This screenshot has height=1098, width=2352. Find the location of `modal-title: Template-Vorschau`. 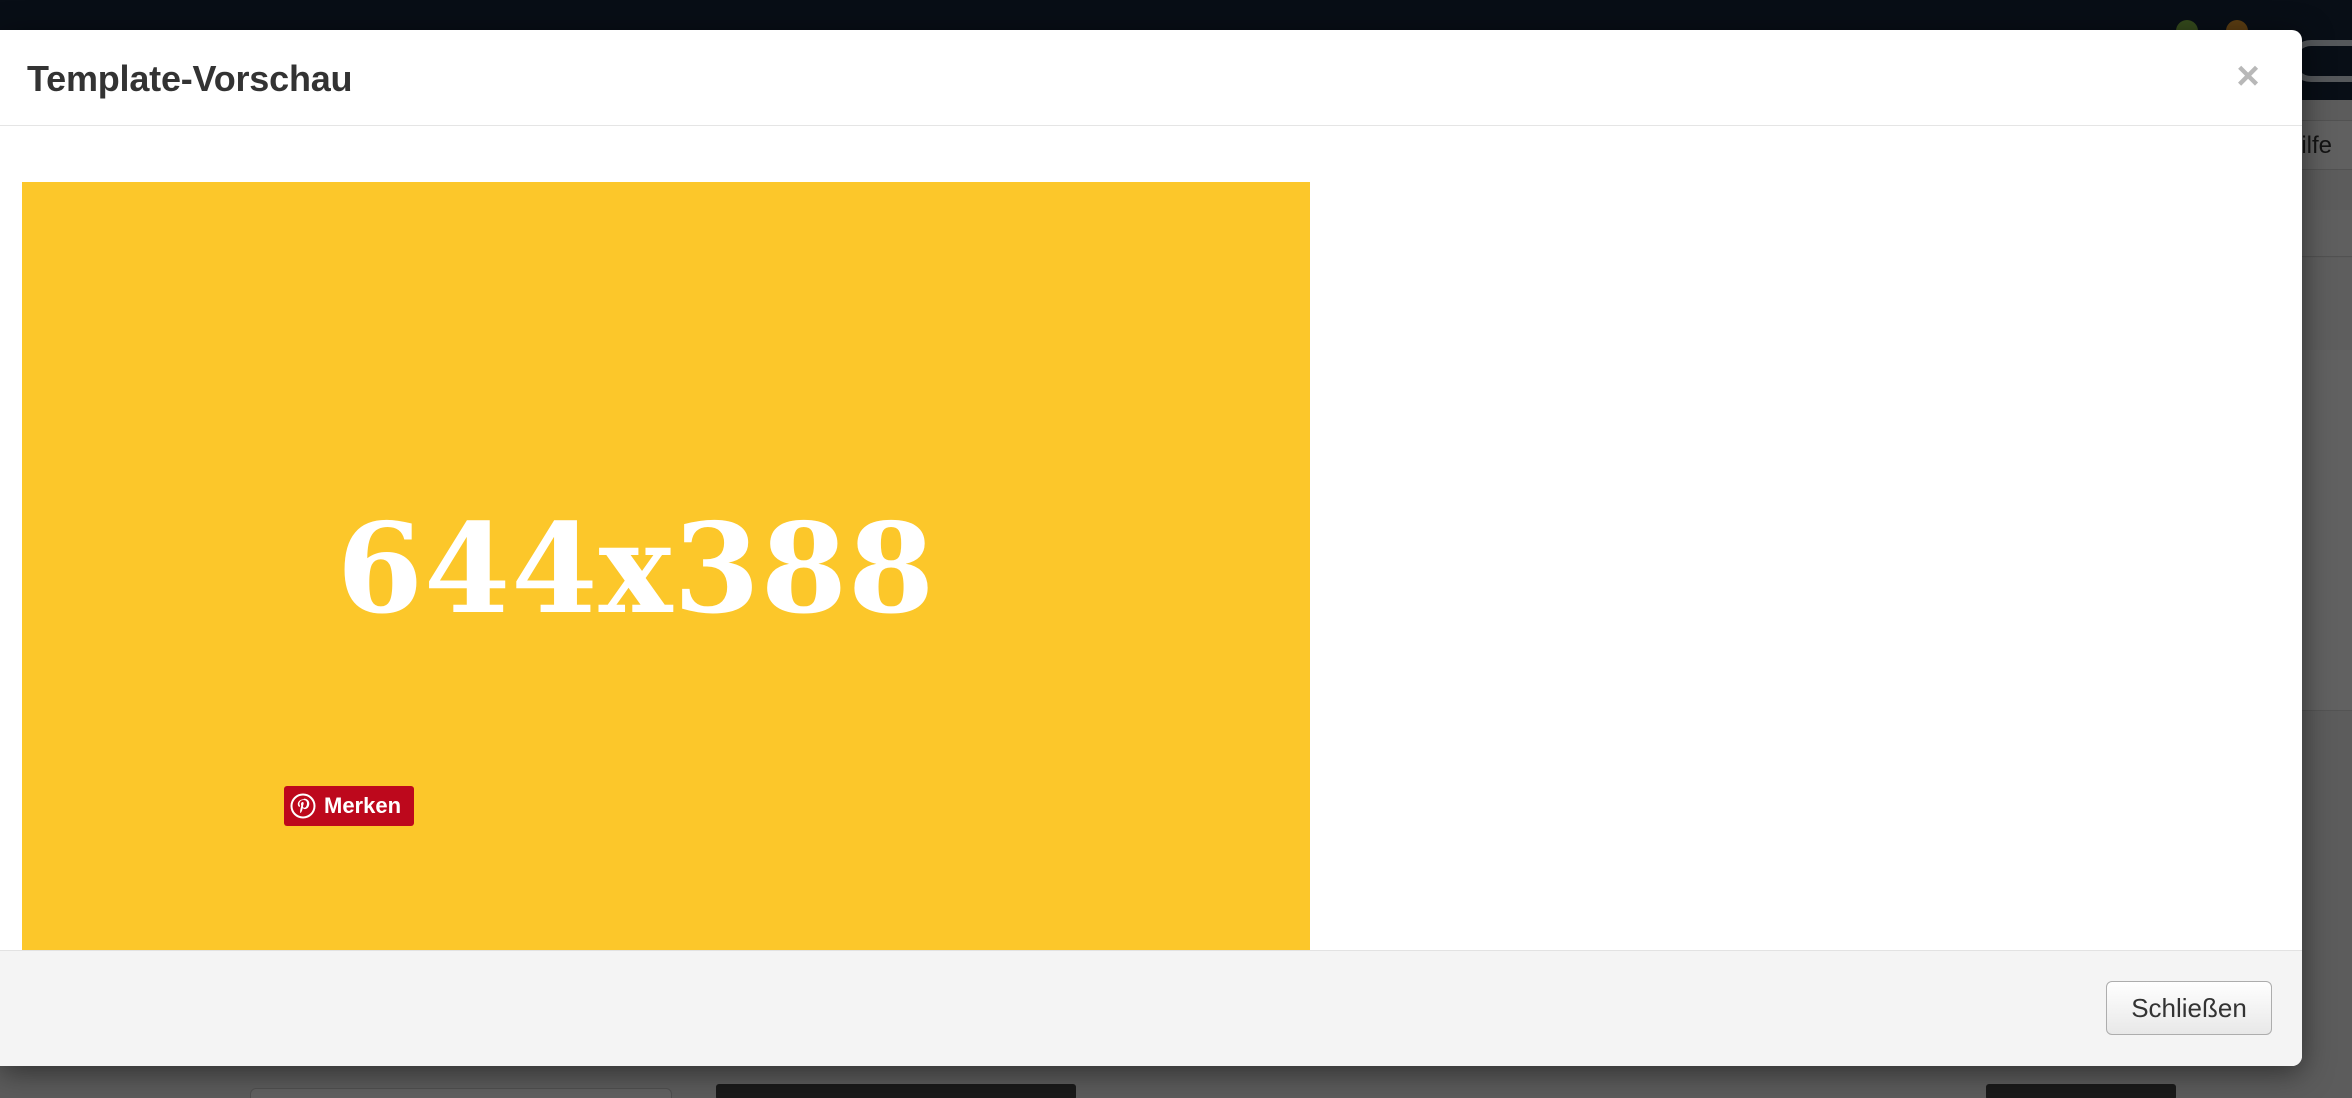

modal-title: Template-Vorschau is located at coordinates (190, 78).